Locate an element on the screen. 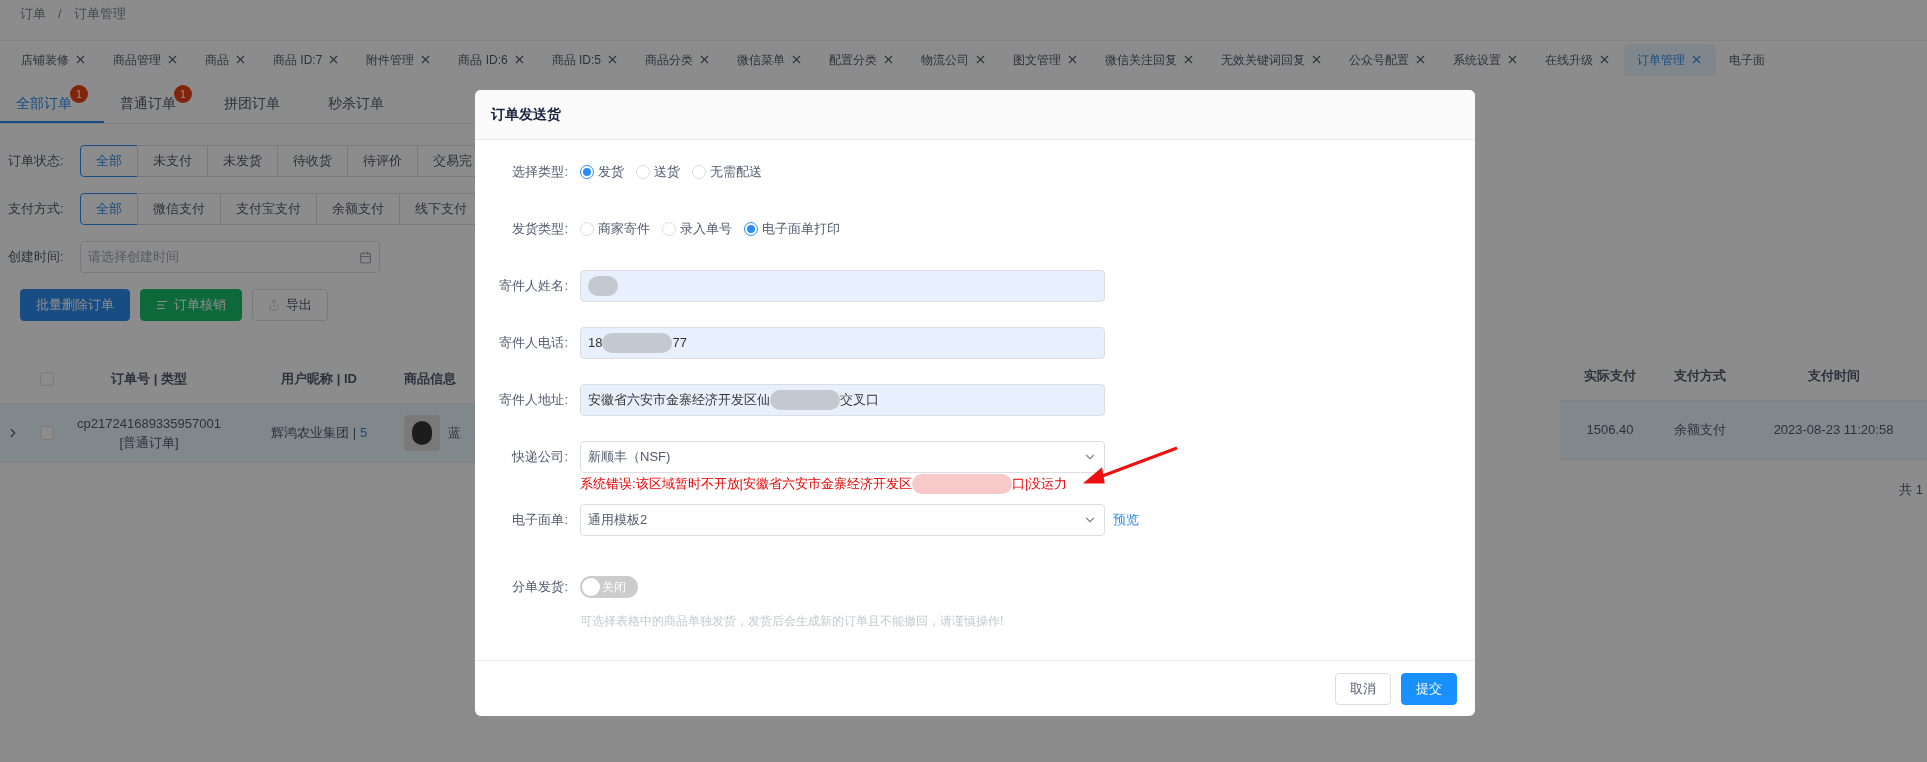 The width and height of the screenshot is (1927, 762). export-icon is located at coordinates (274, 305).